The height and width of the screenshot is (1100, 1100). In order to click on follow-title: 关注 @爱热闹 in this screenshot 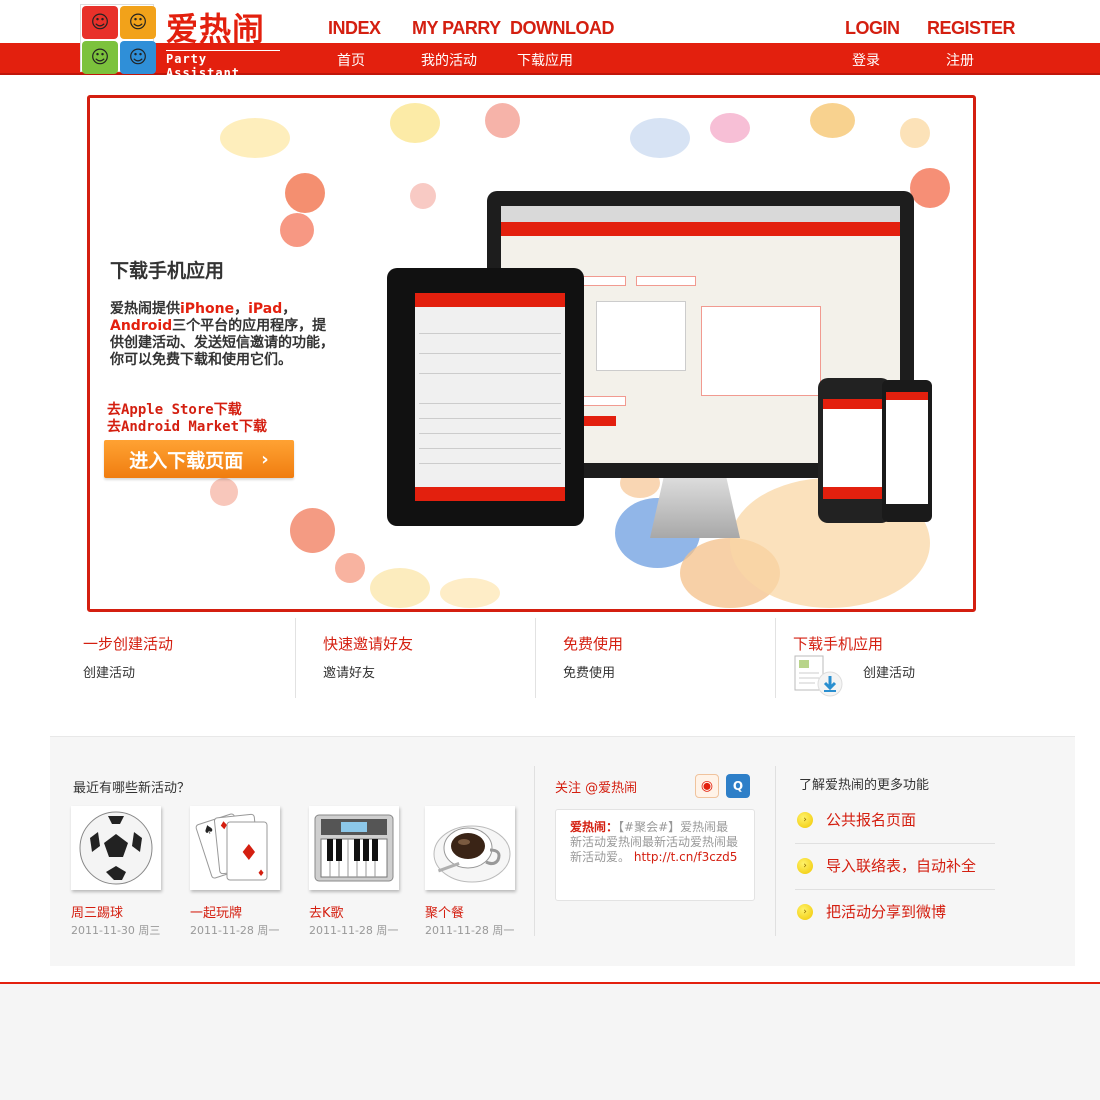, I will do `click(596, 788)`.